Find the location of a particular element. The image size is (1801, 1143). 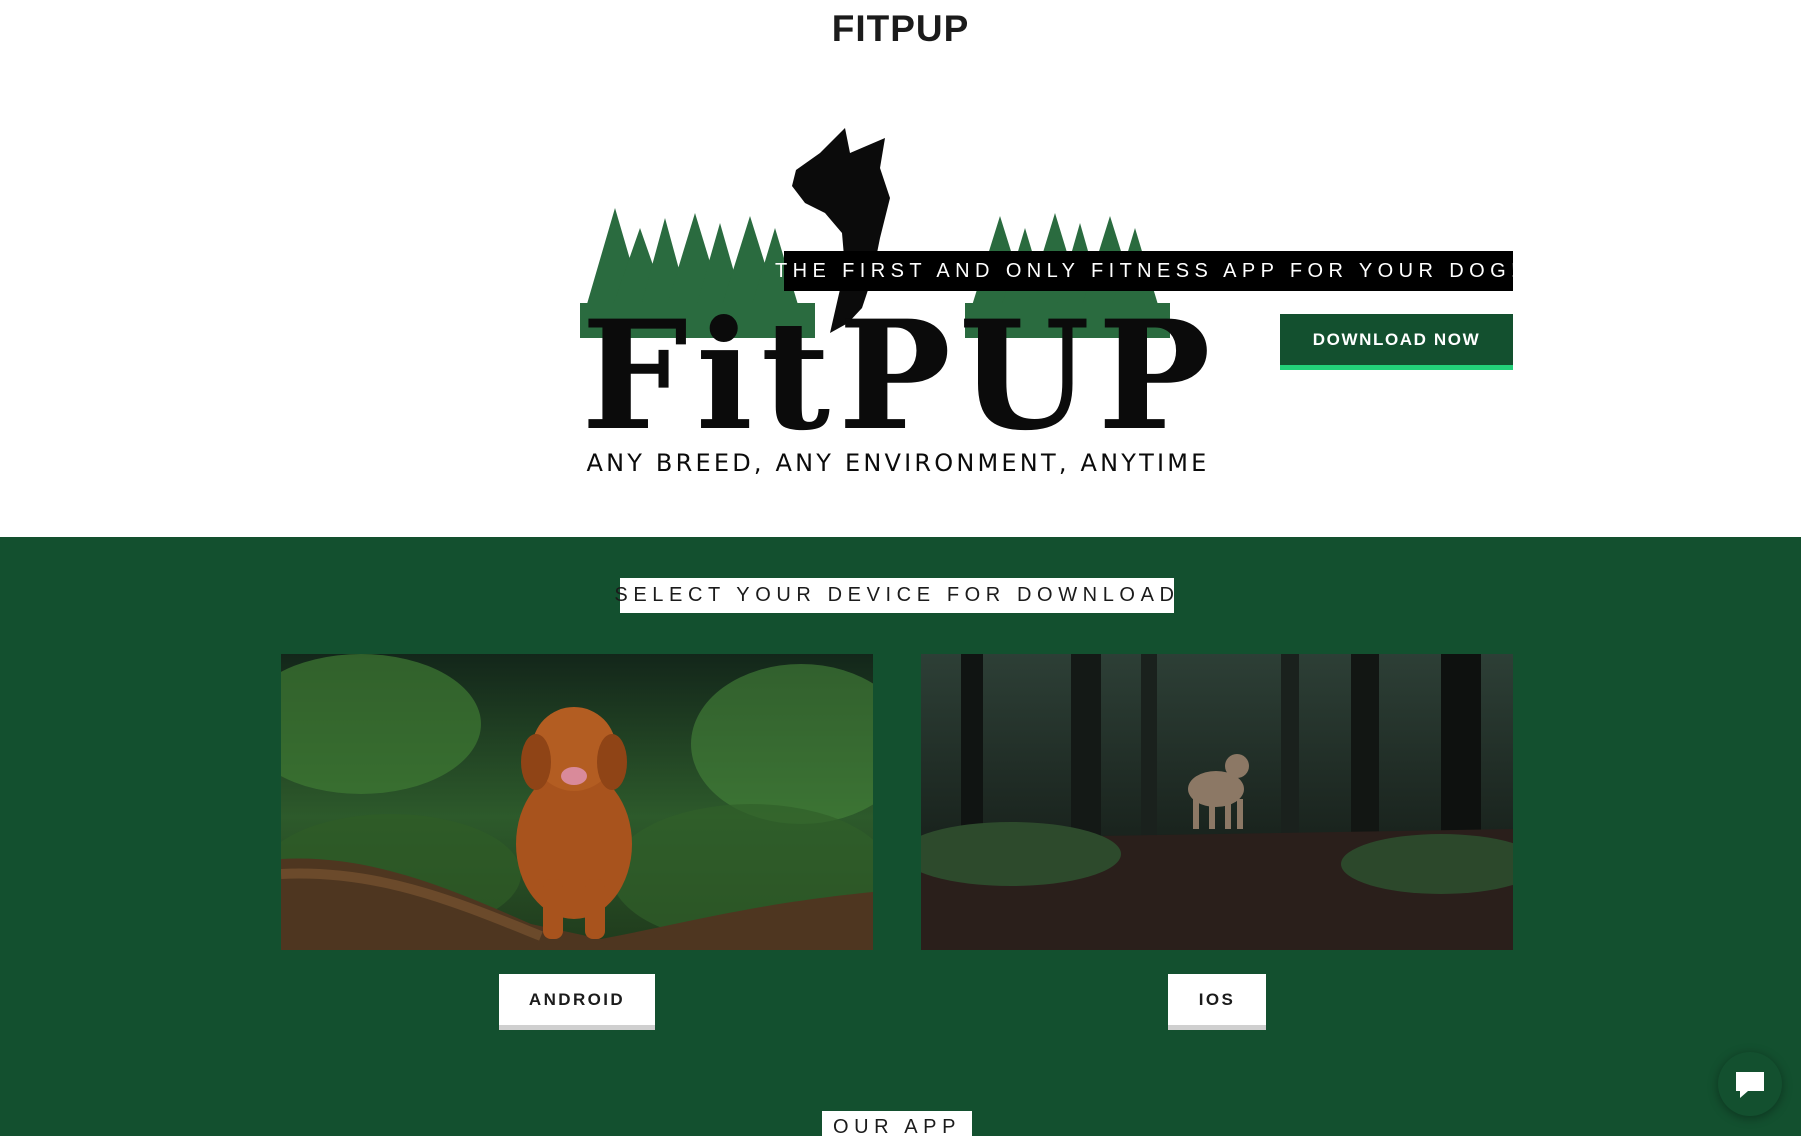

android-button: ANDROID is located at coordinates (577, 1002).